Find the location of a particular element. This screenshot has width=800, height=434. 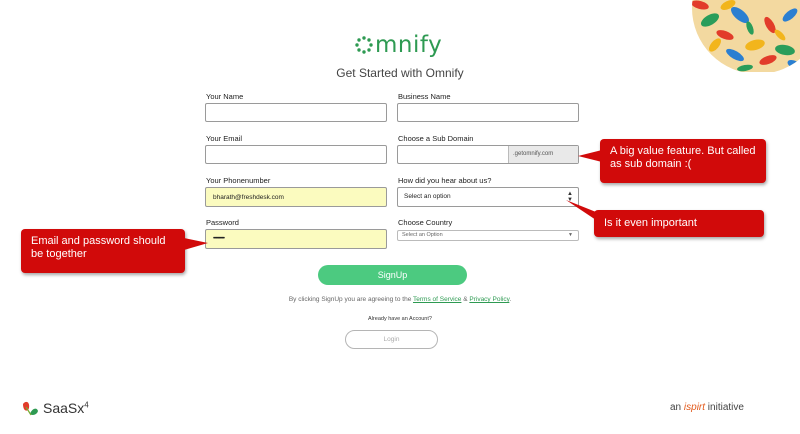

country-selected: Select an Option is located at coordinates (422, 235).